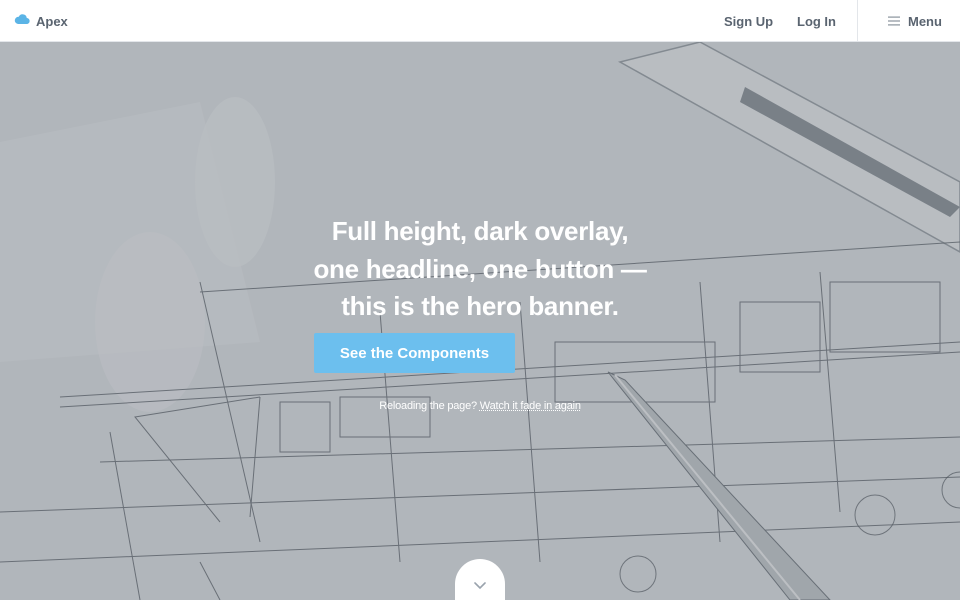  Describe the element at coordinates (480, 21) in the screenshot. I see `top-navbar: Apex Sign Up Log In Menu` at that location.